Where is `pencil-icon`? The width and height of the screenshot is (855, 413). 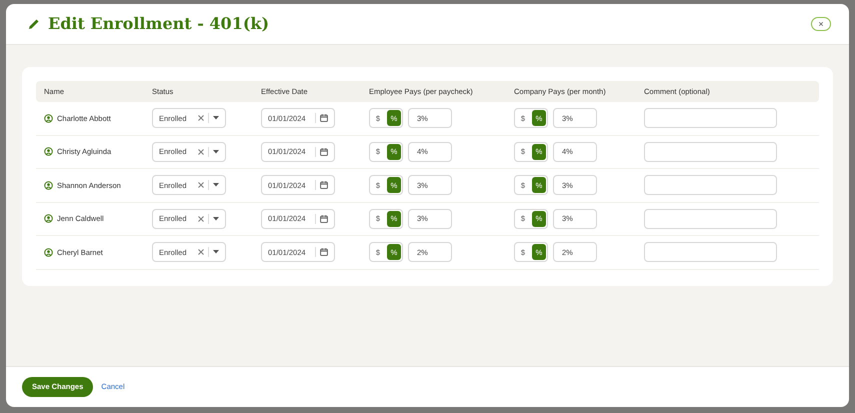
pencil-icon is located at coordinates (34, 24).